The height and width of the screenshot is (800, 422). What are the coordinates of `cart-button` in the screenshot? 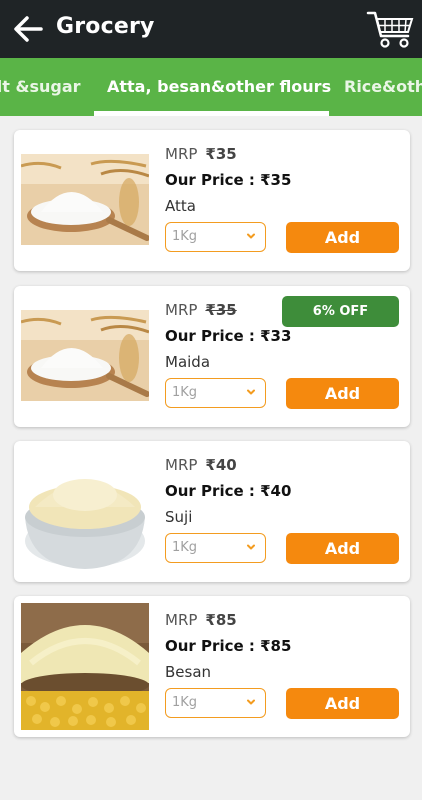 It's located at (391, 29).